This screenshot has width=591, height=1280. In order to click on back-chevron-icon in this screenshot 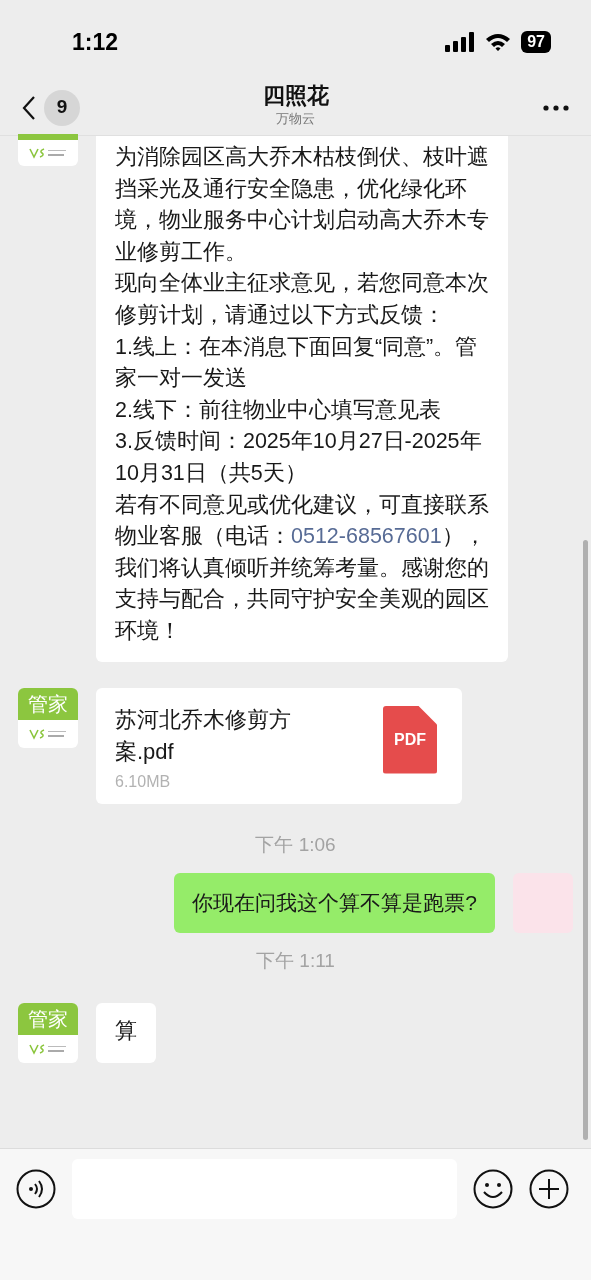, I will do `click(29, 107)`.